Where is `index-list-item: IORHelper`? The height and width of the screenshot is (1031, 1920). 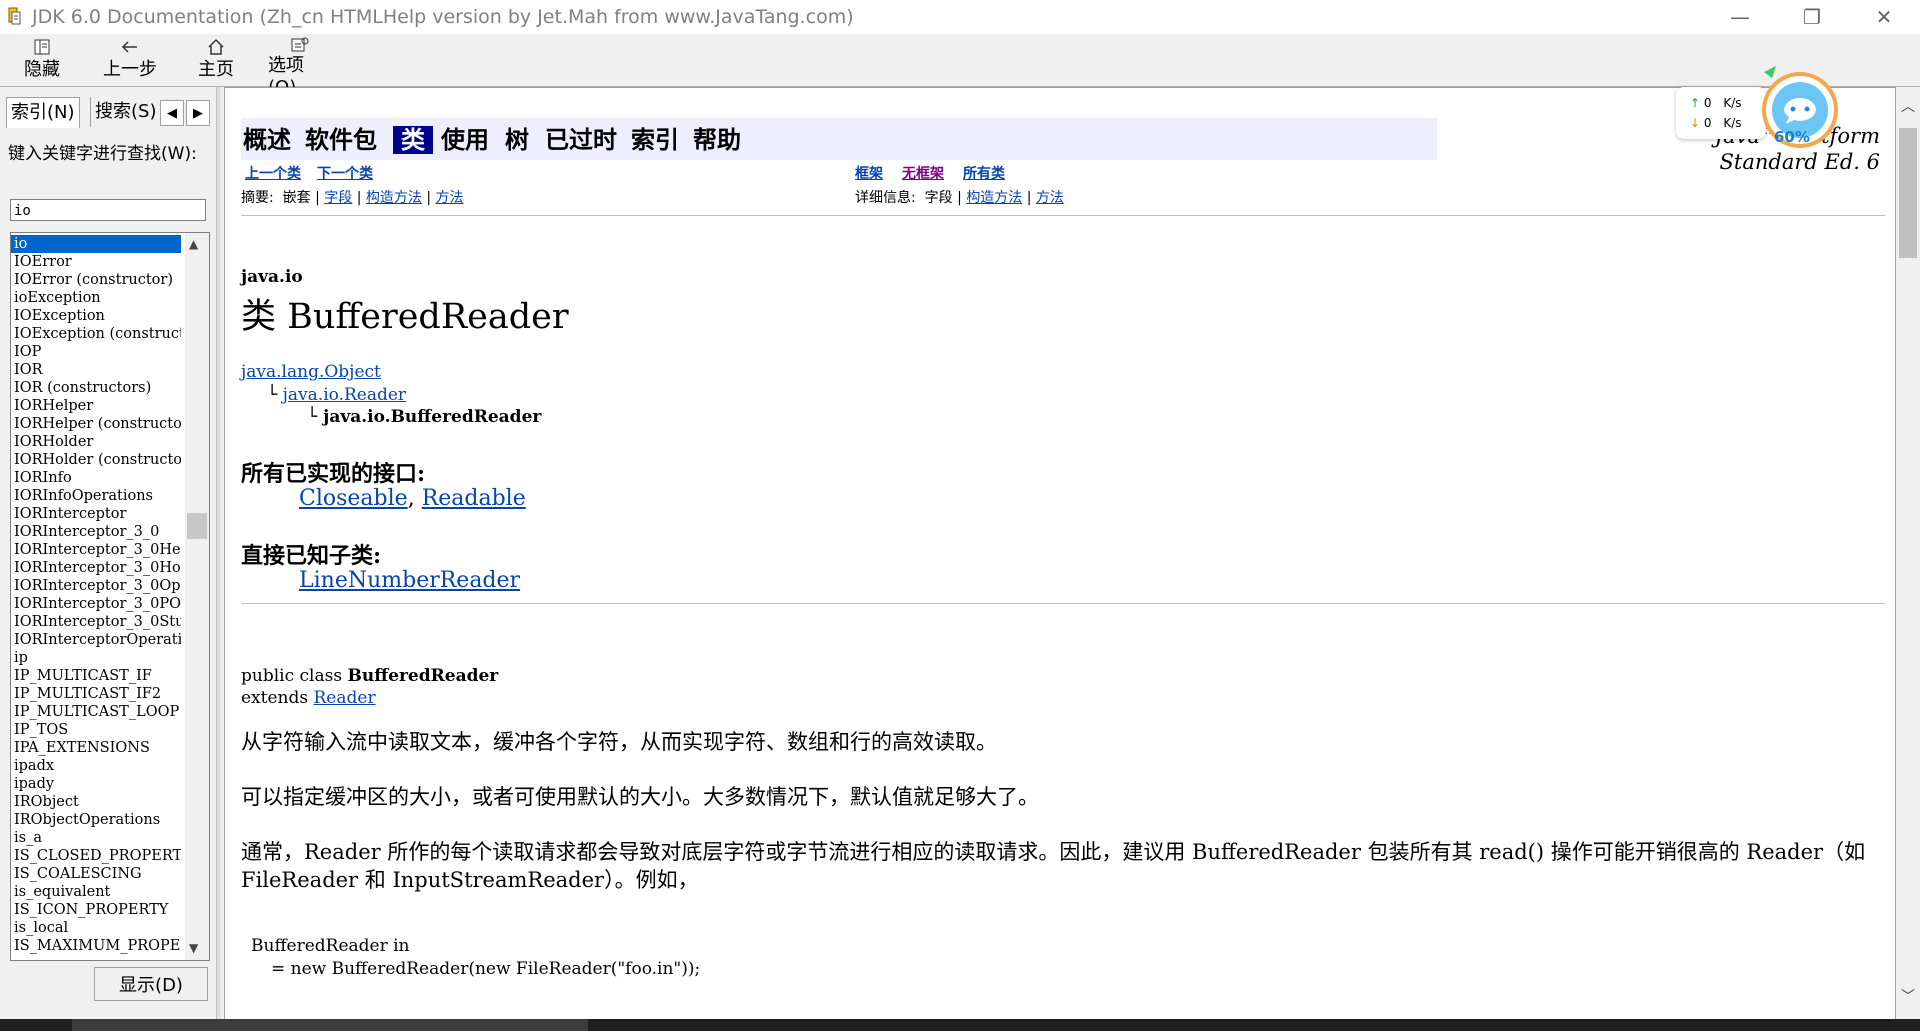
index-list-item: IORHelper is located at coordinates (96, 406).